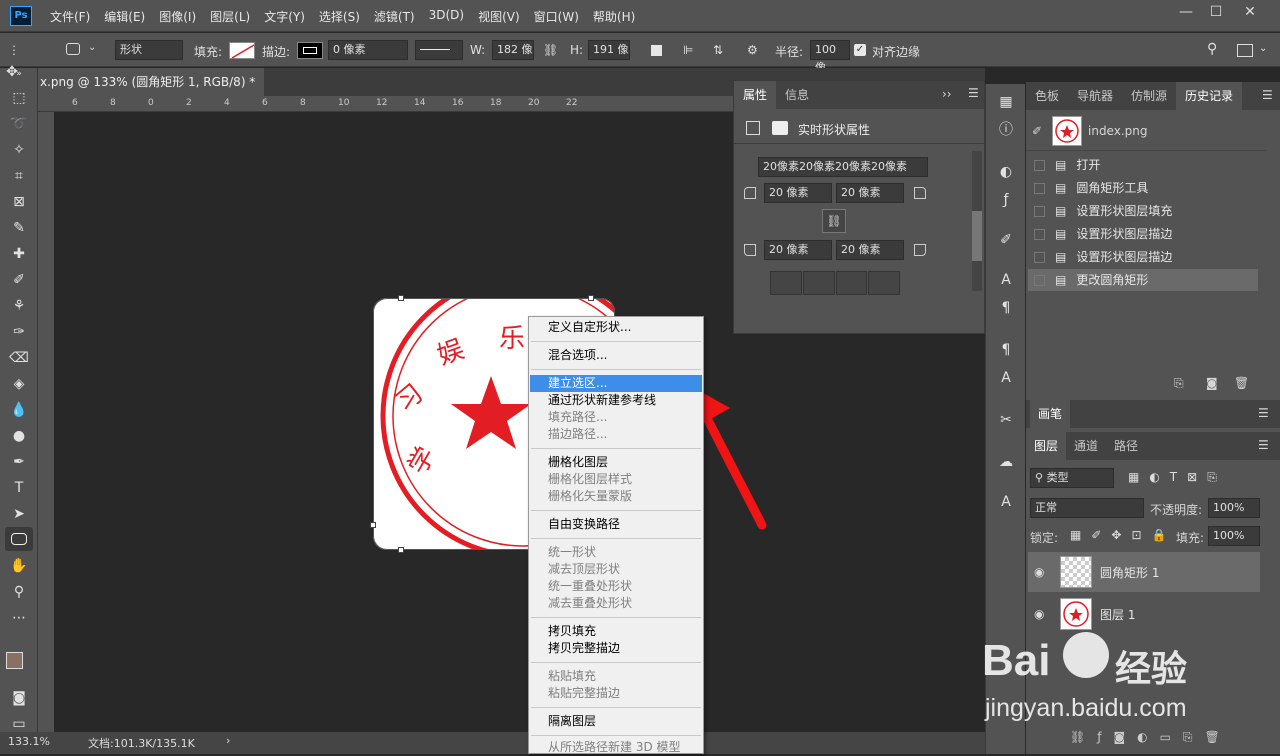 Image resolution: width=1280 pixels, height=756 pixels. What do you see at coordinates (1143, 234) in the screenshot?
I see `history-item: ▤ 设置形状图层描边` at bounding box center [1143, 234].